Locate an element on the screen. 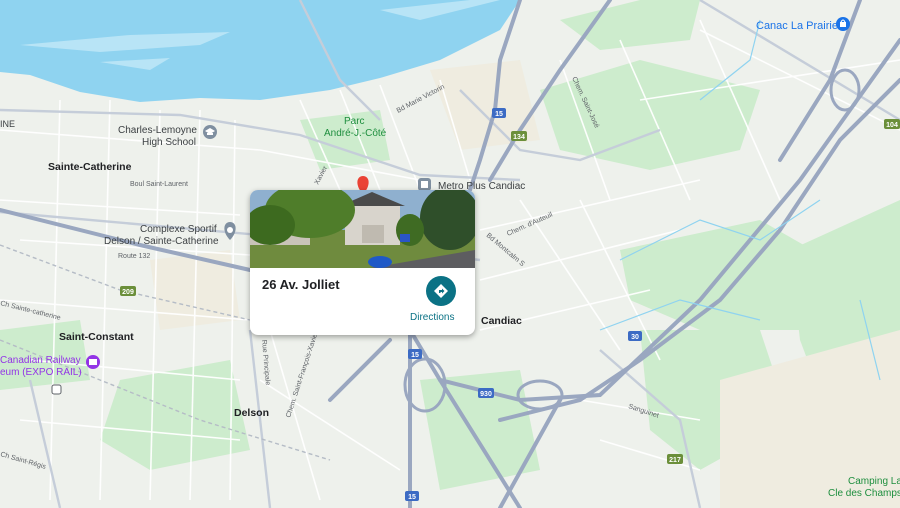 Image resolution: width=900 pixels, height=508 pixels. school-icon is located at coordinates (210, 132).